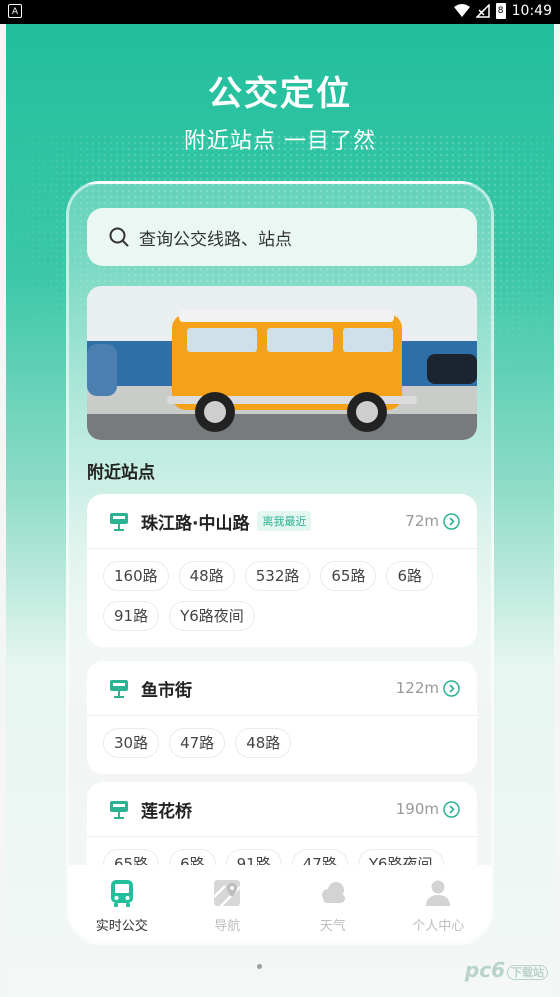 This screenshot has width=560, height=997. I want to click on route-chip: Y6路夜间, so click(212, 616).